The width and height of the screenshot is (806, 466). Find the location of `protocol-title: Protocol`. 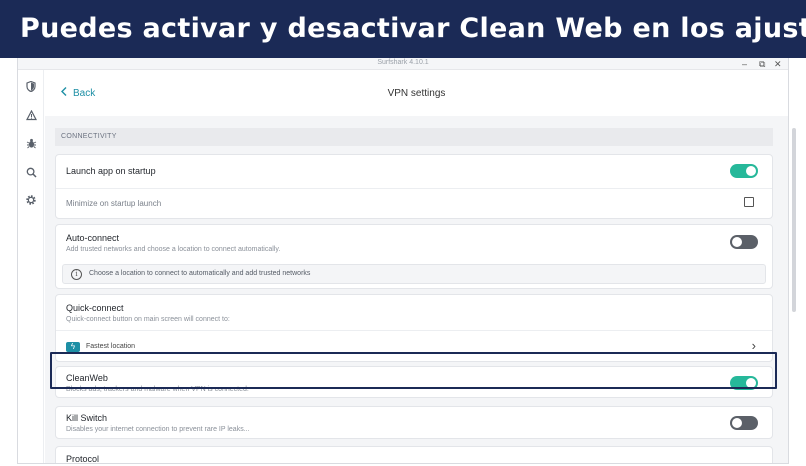

protocol-title: Protocol is located at coordinates (83, 458).